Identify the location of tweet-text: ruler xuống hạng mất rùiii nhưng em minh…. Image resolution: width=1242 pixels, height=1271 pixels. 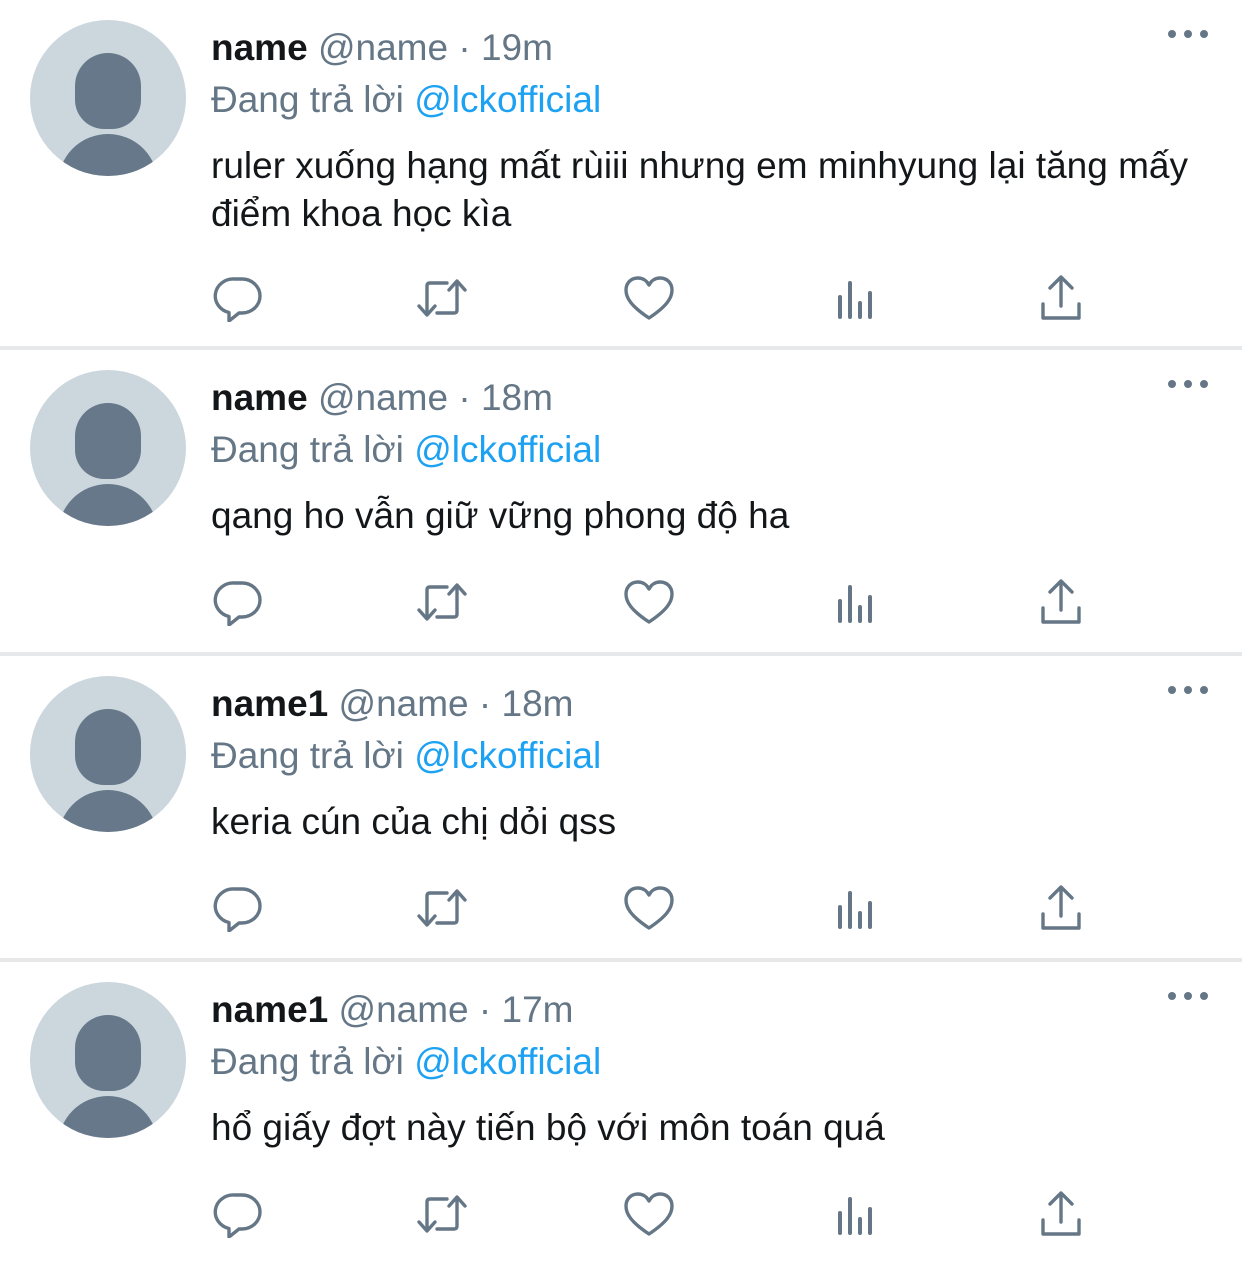
(700, 189).